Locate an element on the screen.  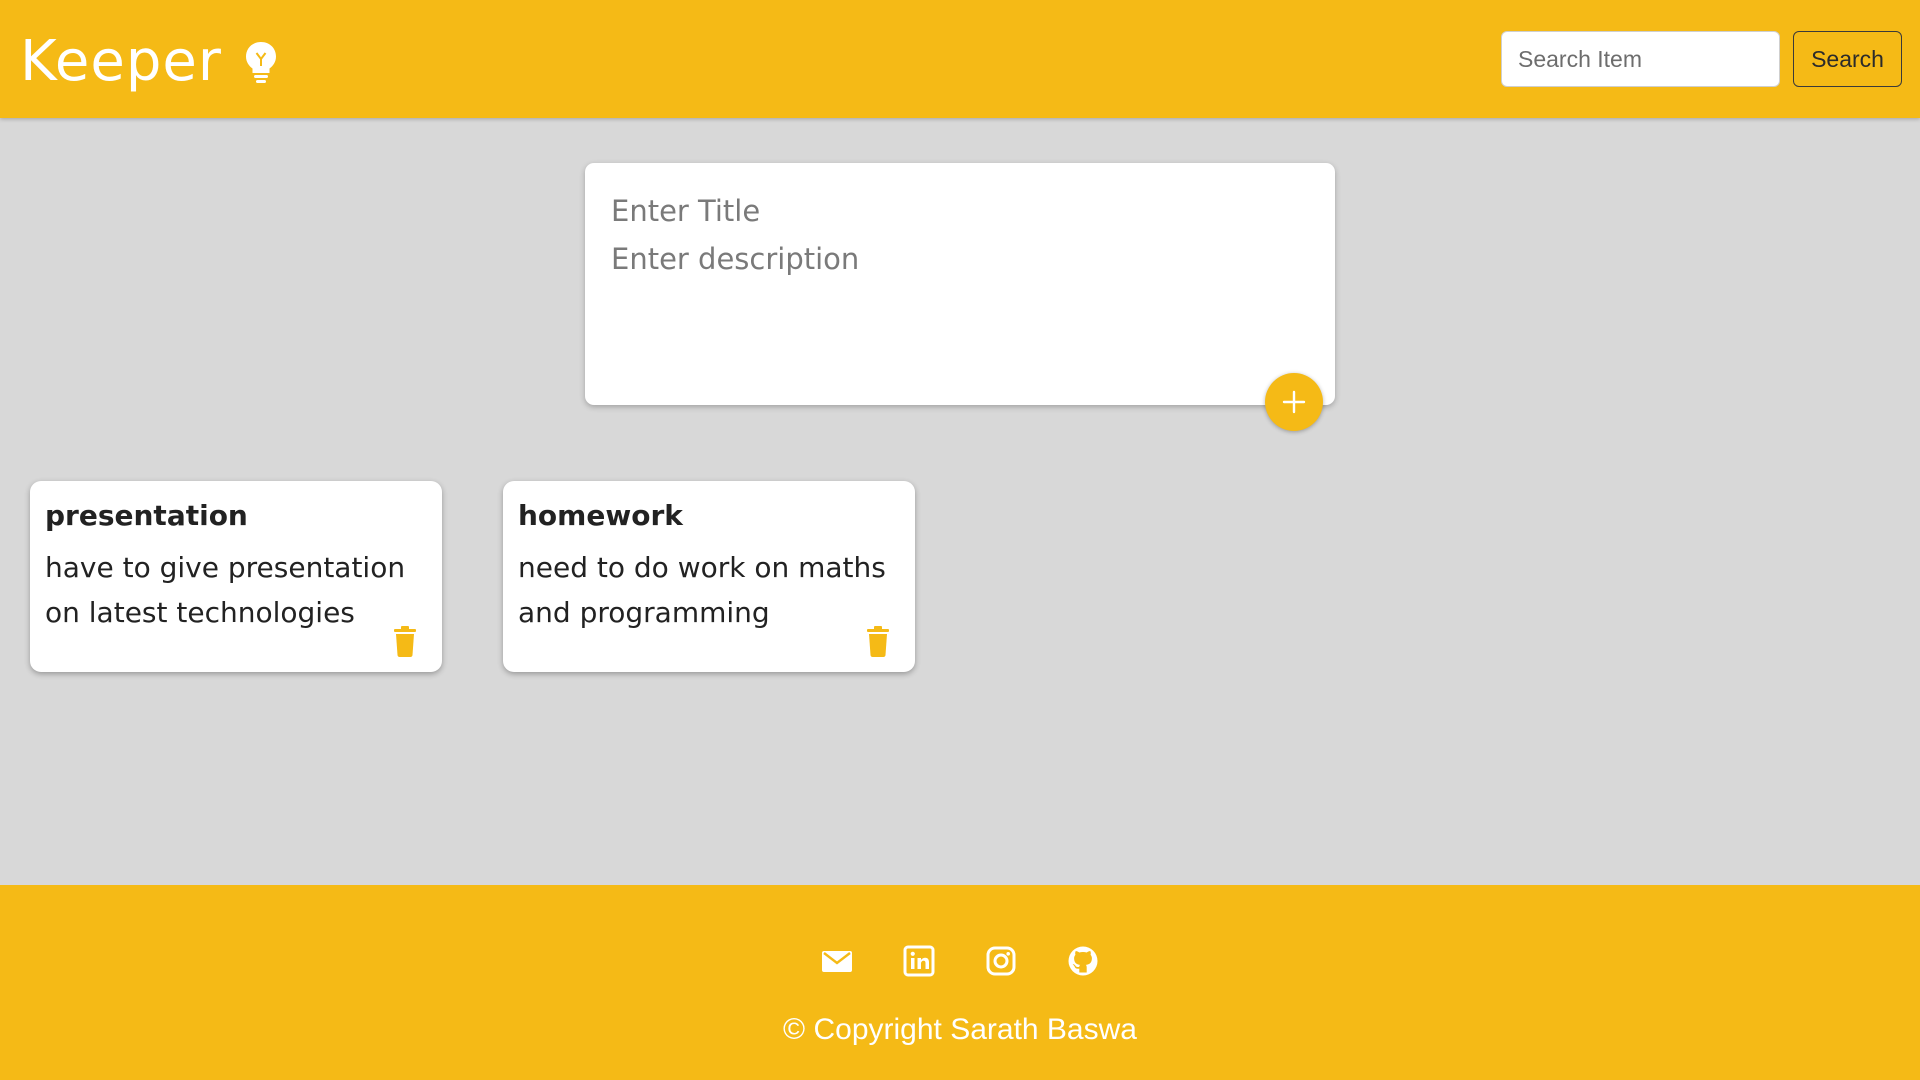
add-note-button is located at coordinates (1294, 402).